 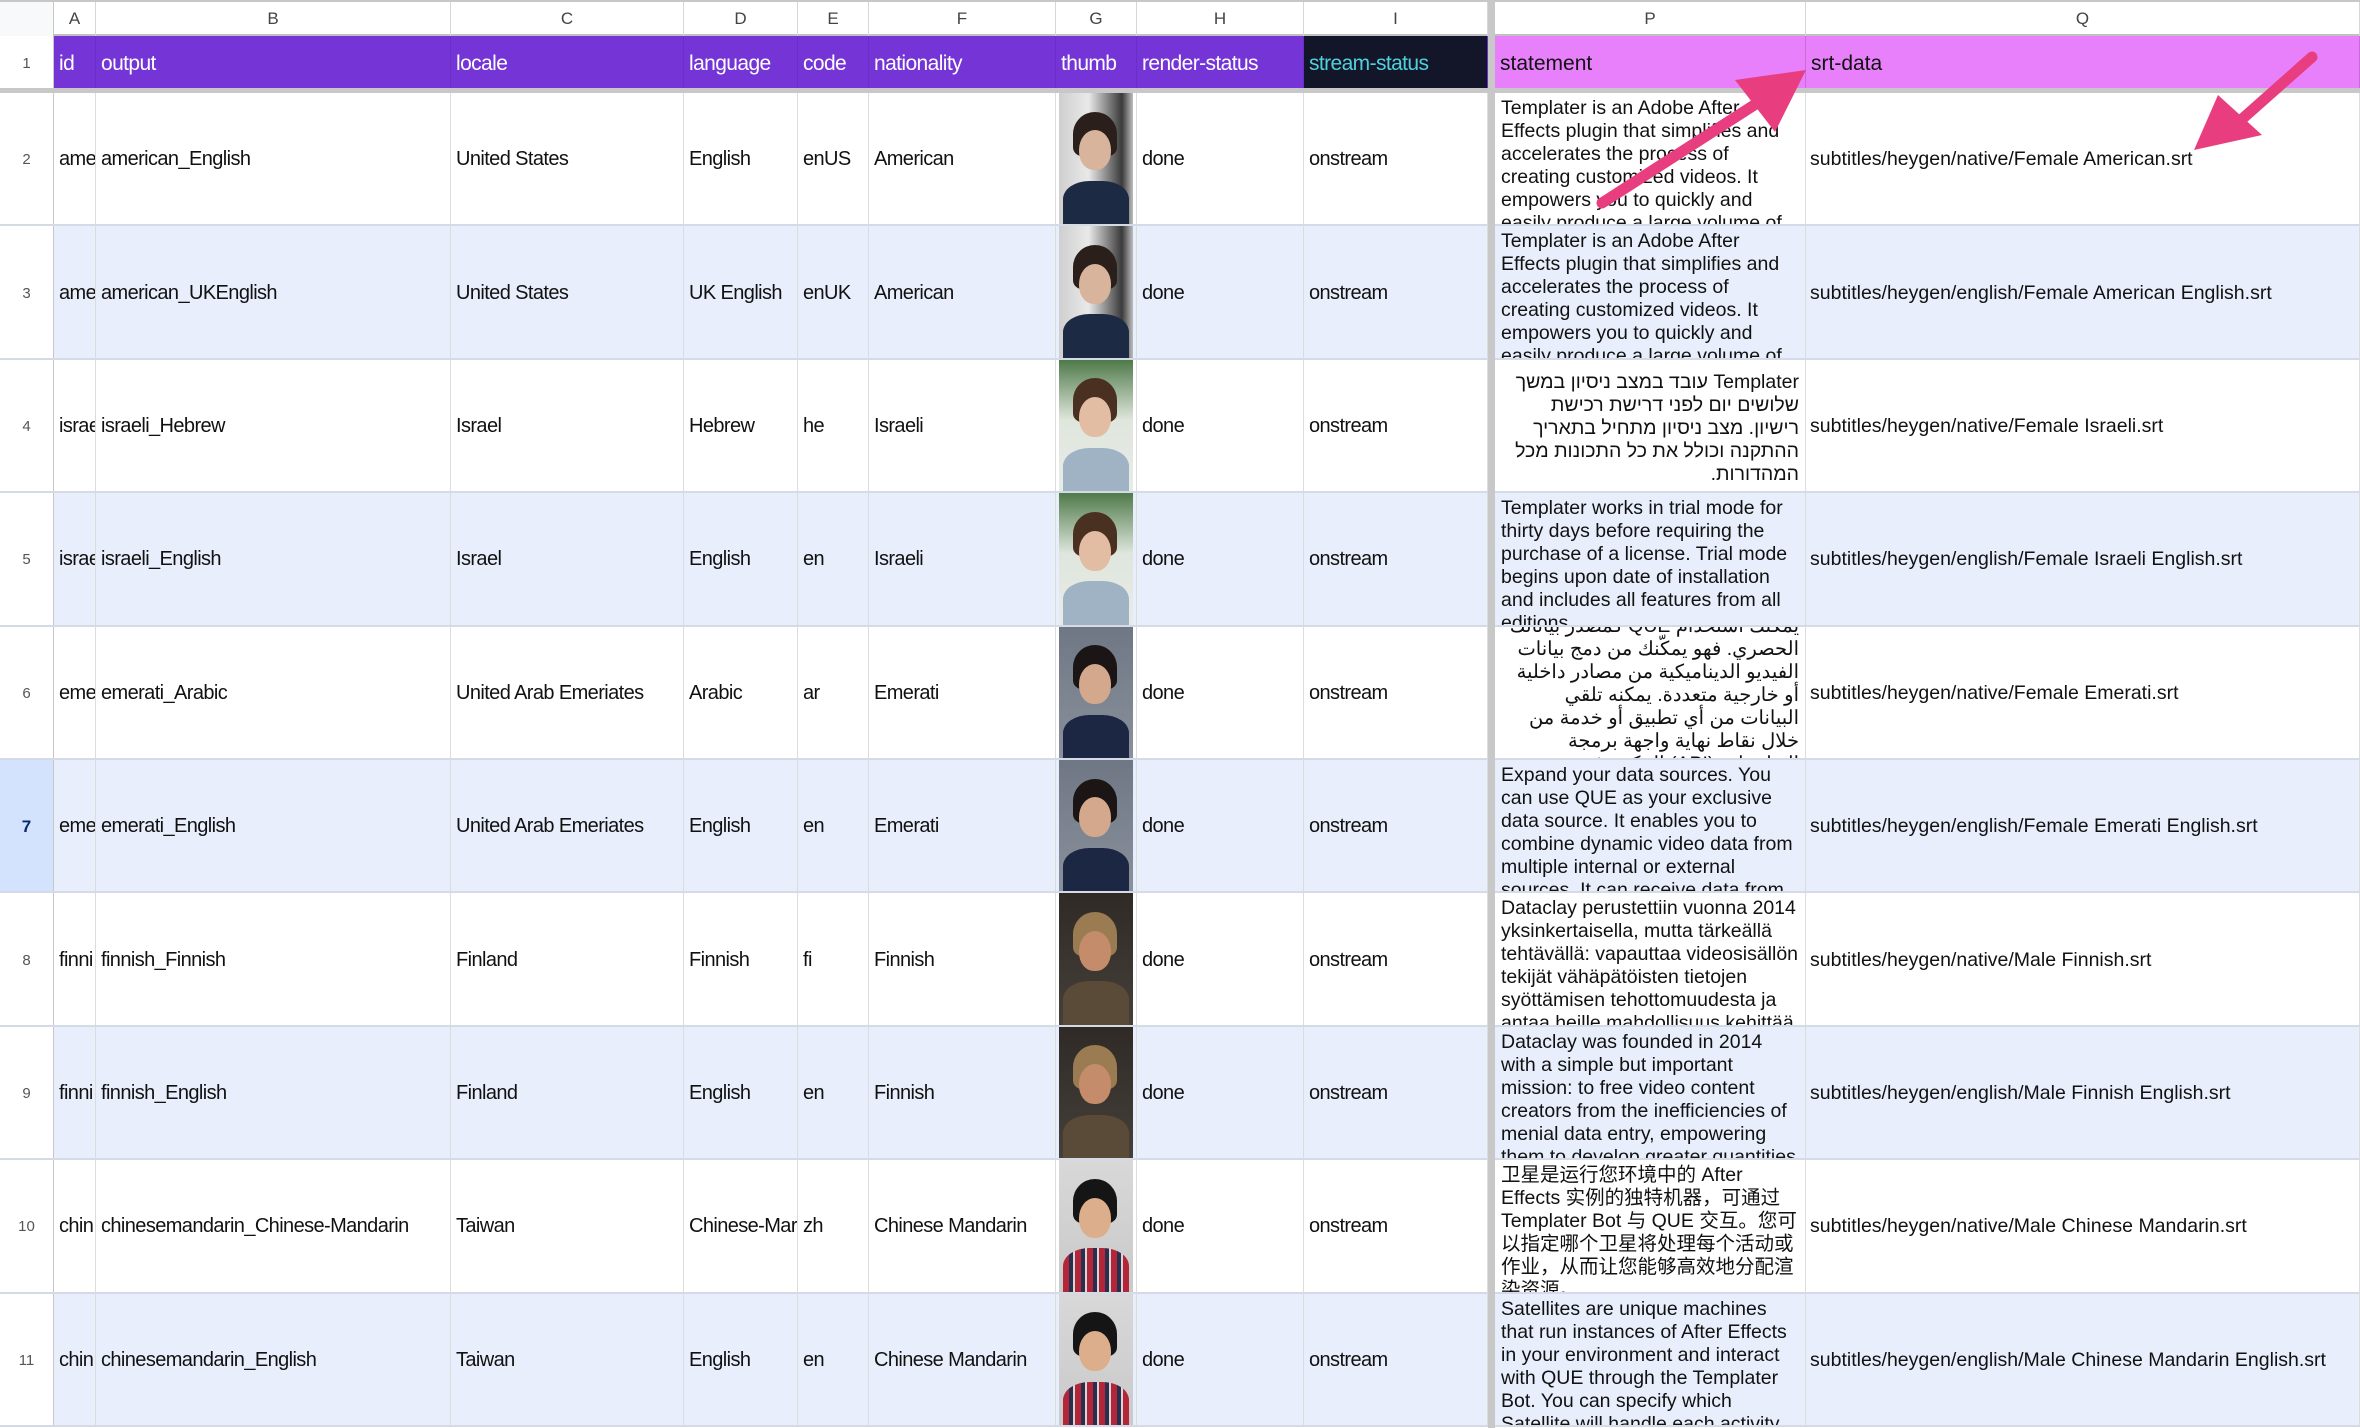 I want to click on header-cell-language: language, so click(x=741, y=63).